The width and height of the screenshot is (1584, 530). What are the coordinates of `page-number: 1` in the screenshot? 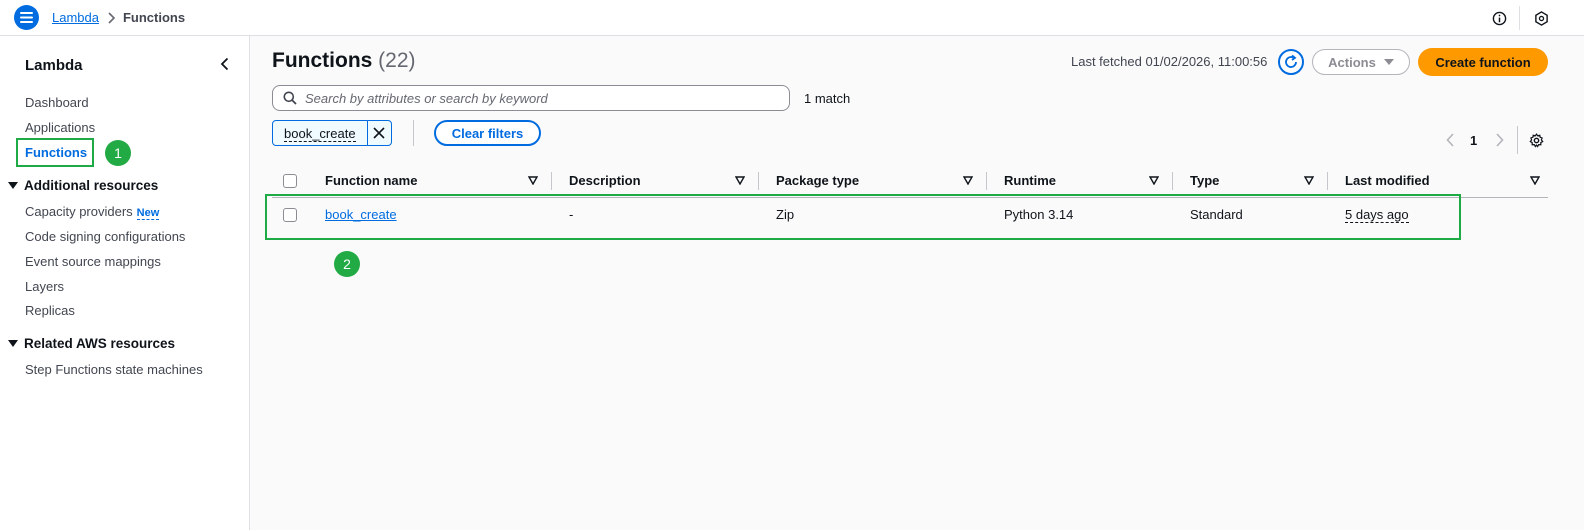 It's located at (1473, 140).